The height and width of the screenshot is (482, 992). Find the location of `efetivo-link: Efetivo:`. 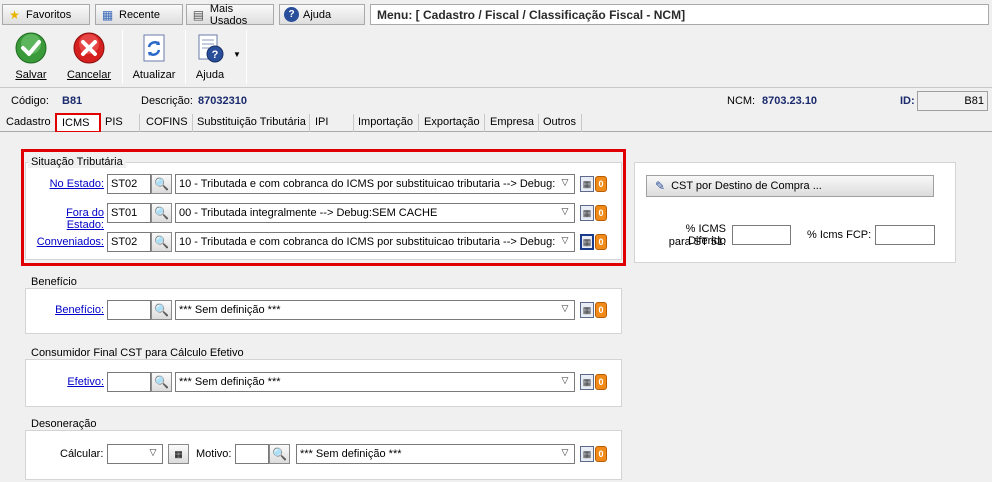

efetivo-link: Efetivo: is located at coordinates (66, 382).